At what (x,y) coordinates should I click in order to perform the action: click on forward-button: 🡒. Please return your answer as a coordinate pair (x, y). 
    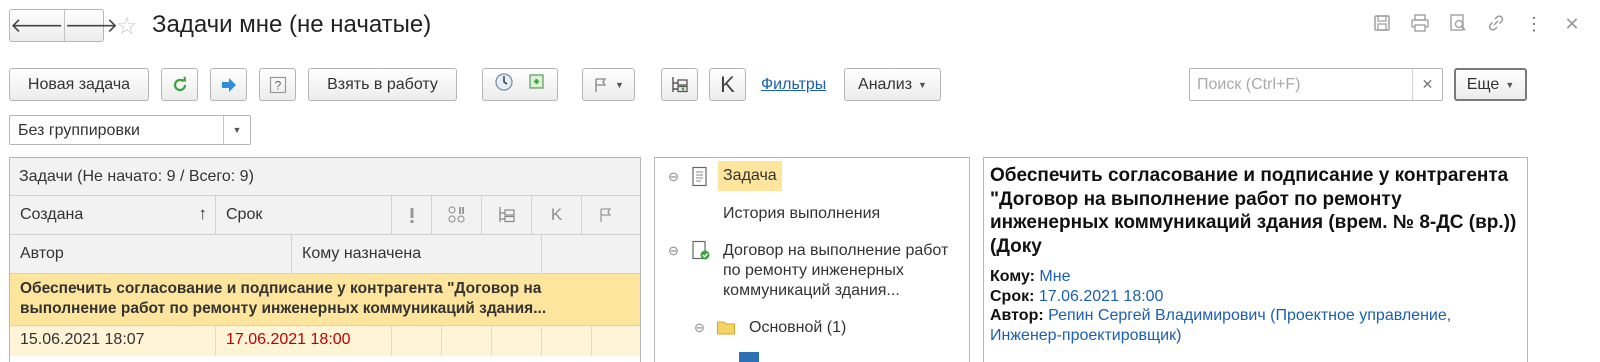
    Looking at the image, I should click on (91, 25).